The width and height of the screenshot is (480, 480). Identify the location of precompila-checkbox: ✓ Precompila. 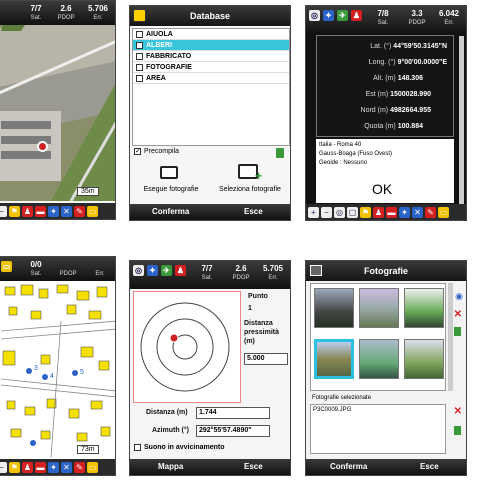
(156, 151).